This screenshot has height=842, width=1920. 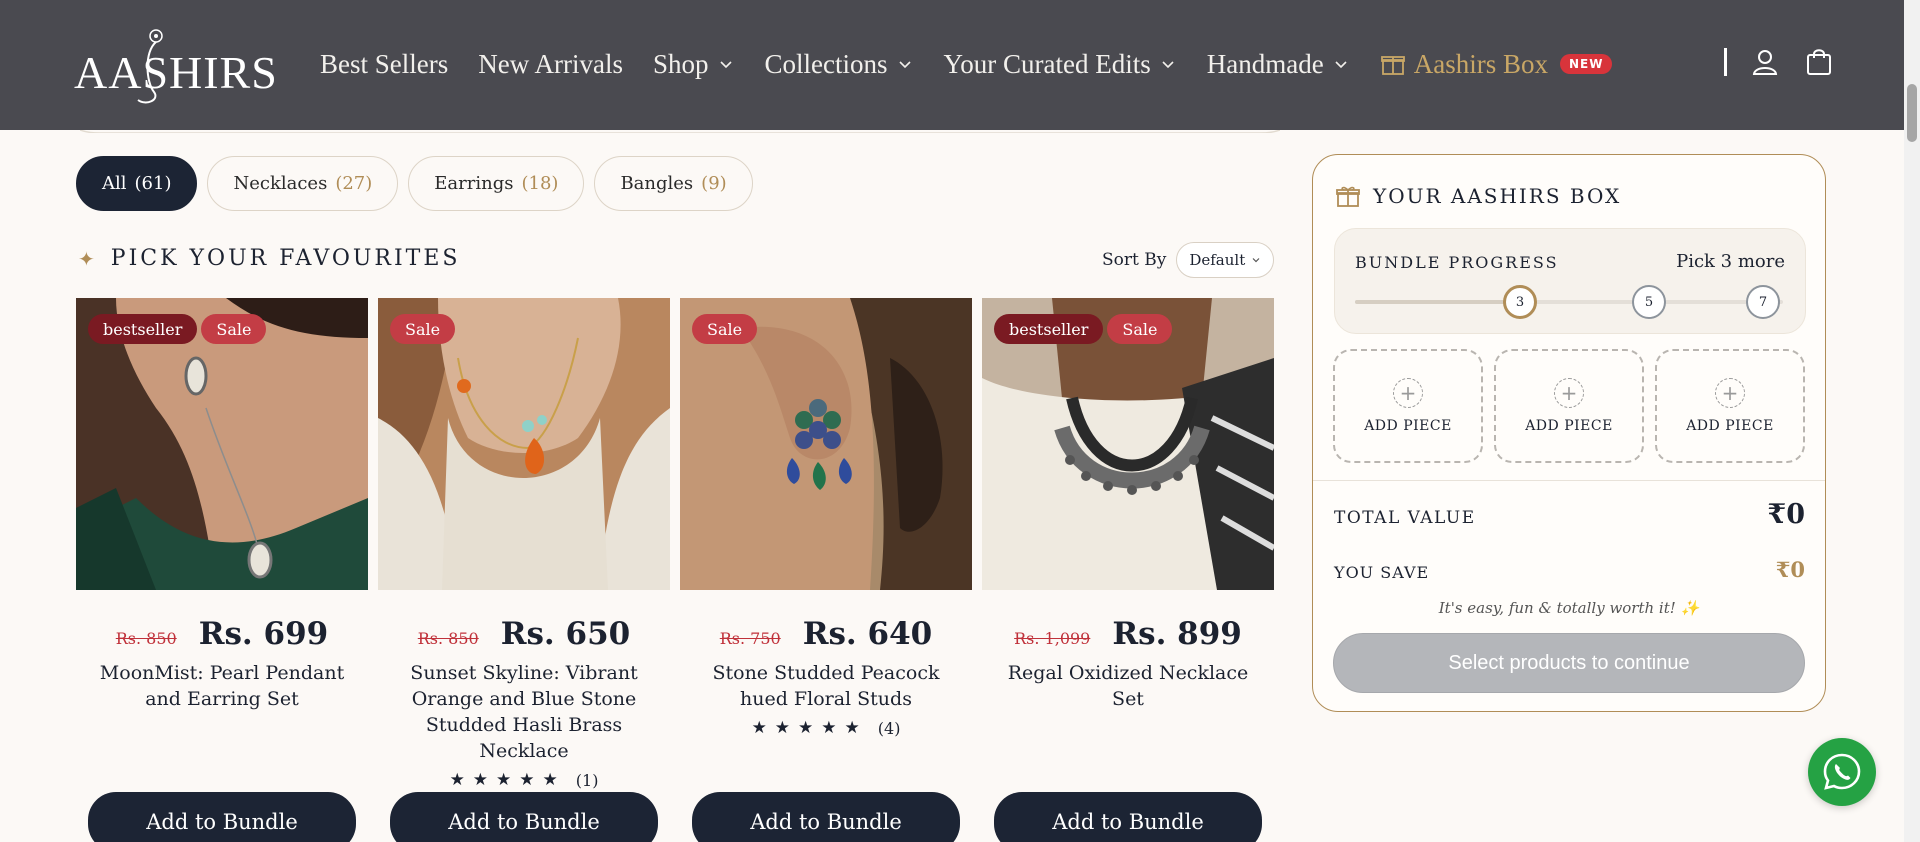 What do you see at coordinates (1134, 260) in the screenshot?
I see `sort-label: Sort By` at bounding box center [1134, 260].